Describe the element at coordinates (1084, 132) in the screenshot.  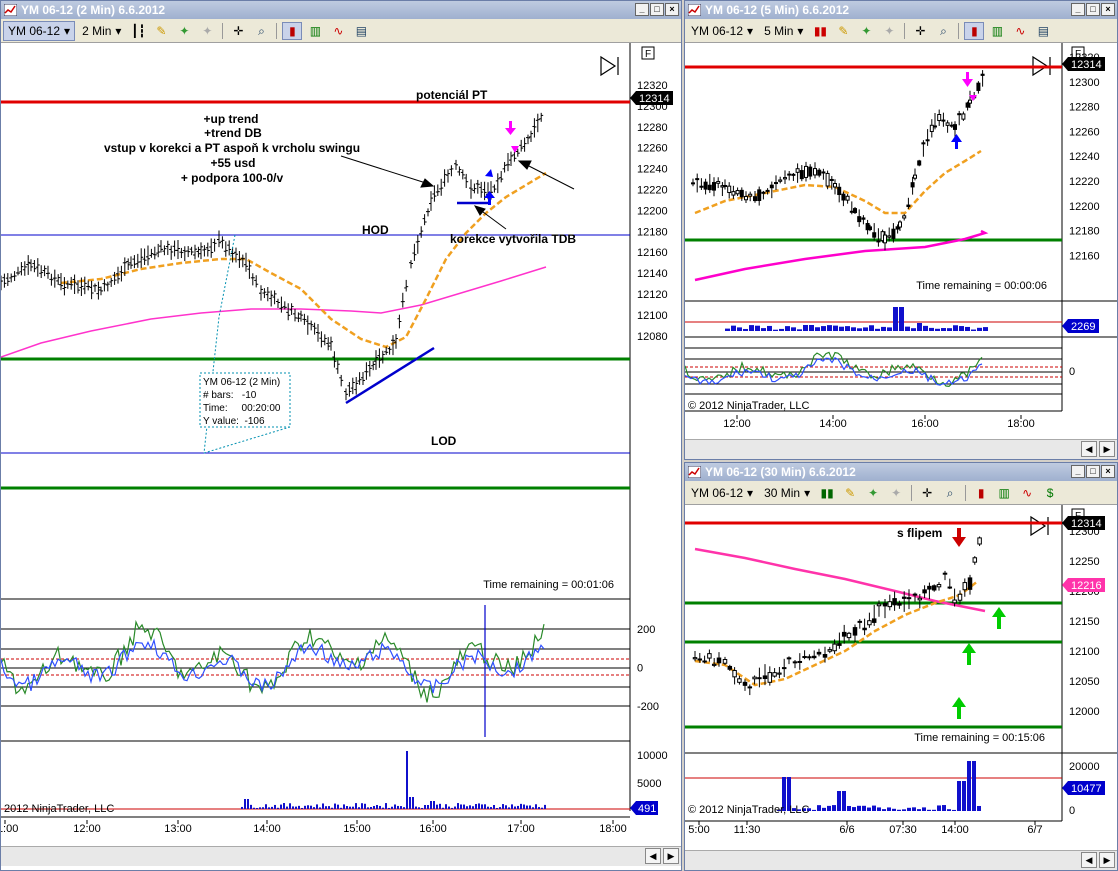
I see `axis-tick-label: 12260` at that location.